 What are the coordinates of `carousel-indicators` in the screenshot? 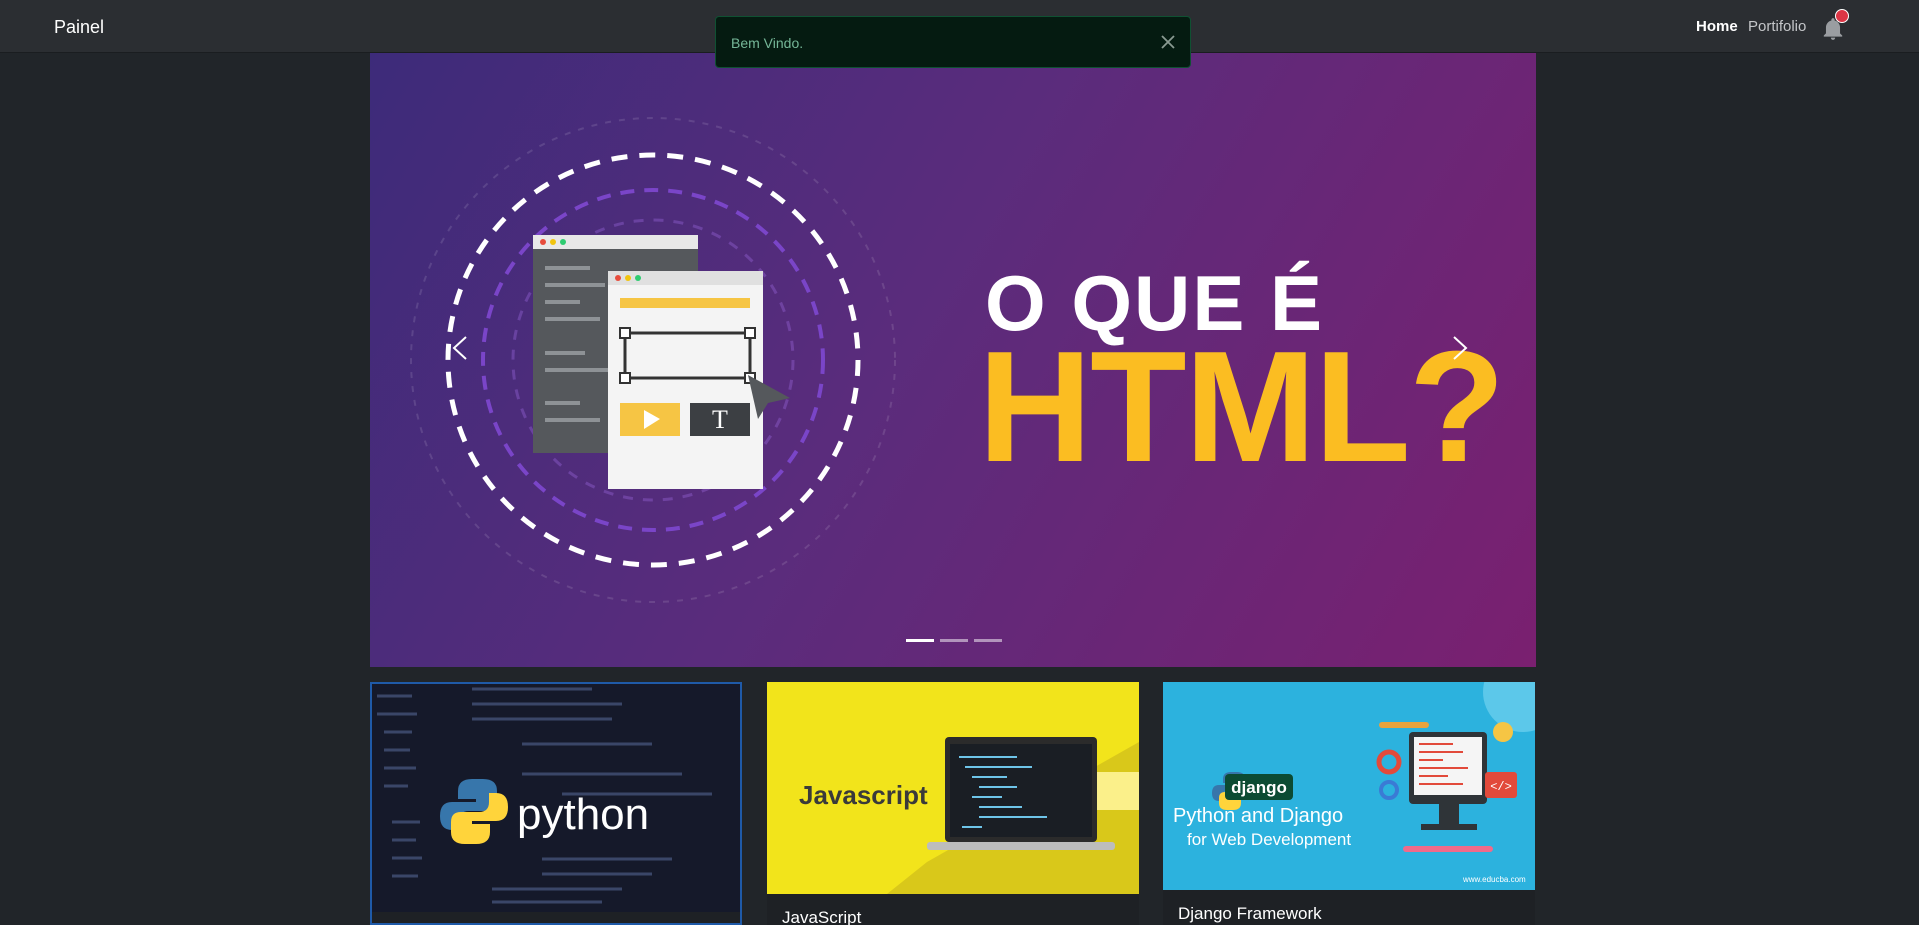 It's located at (954, 640).